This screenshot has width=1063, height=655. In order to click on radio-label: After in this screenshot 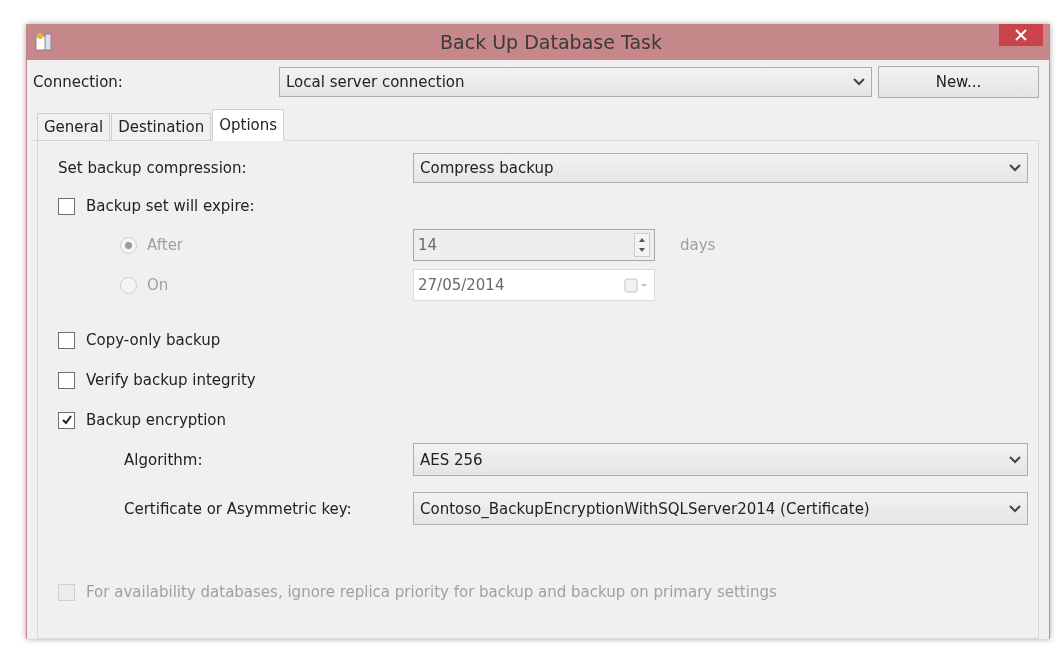, I will do `click(165, 245)`.